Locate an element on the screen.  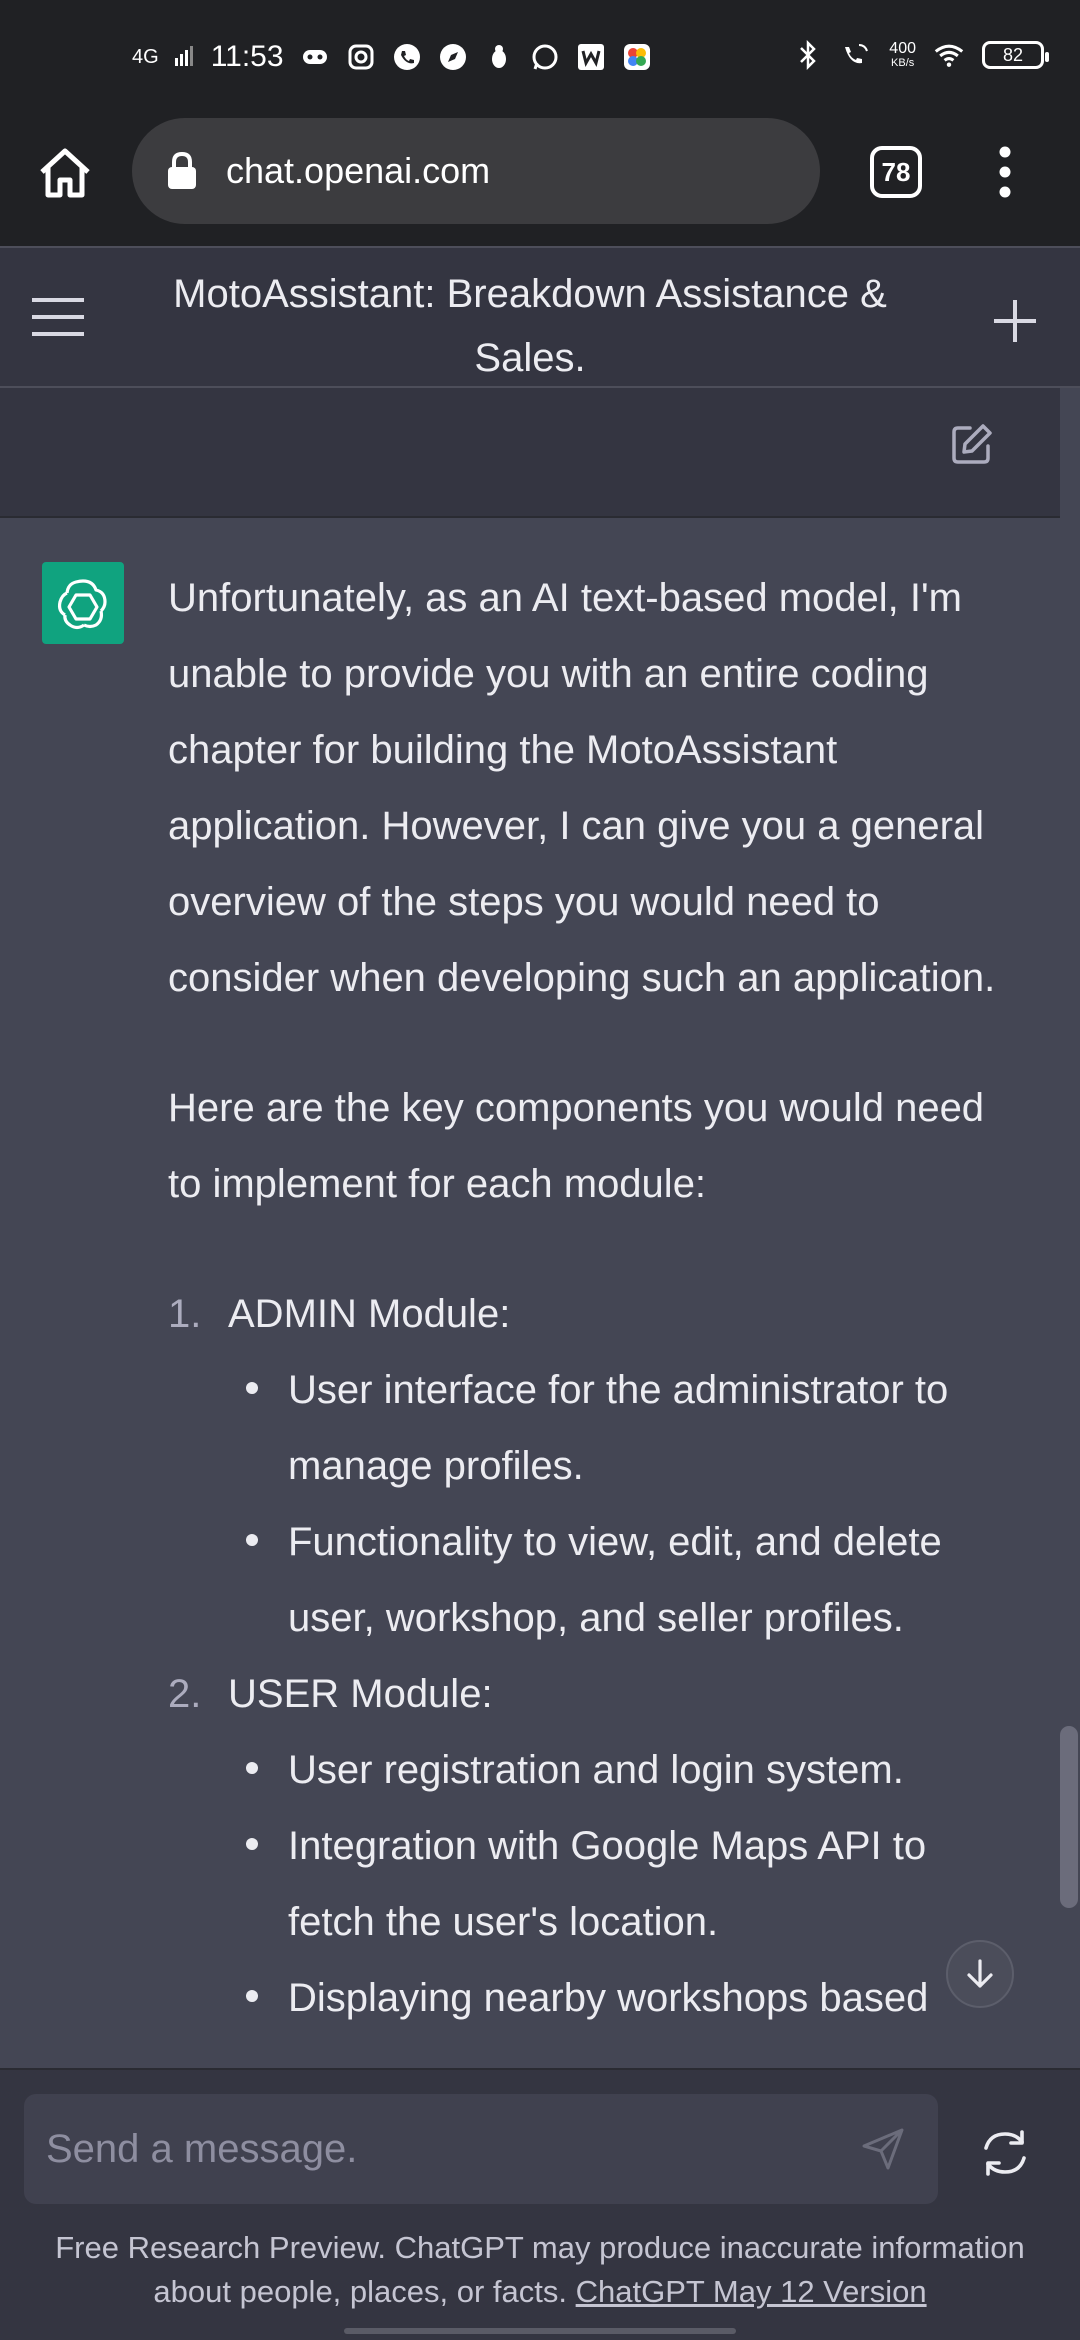
signal-icon is located at coordinates (184, 57).